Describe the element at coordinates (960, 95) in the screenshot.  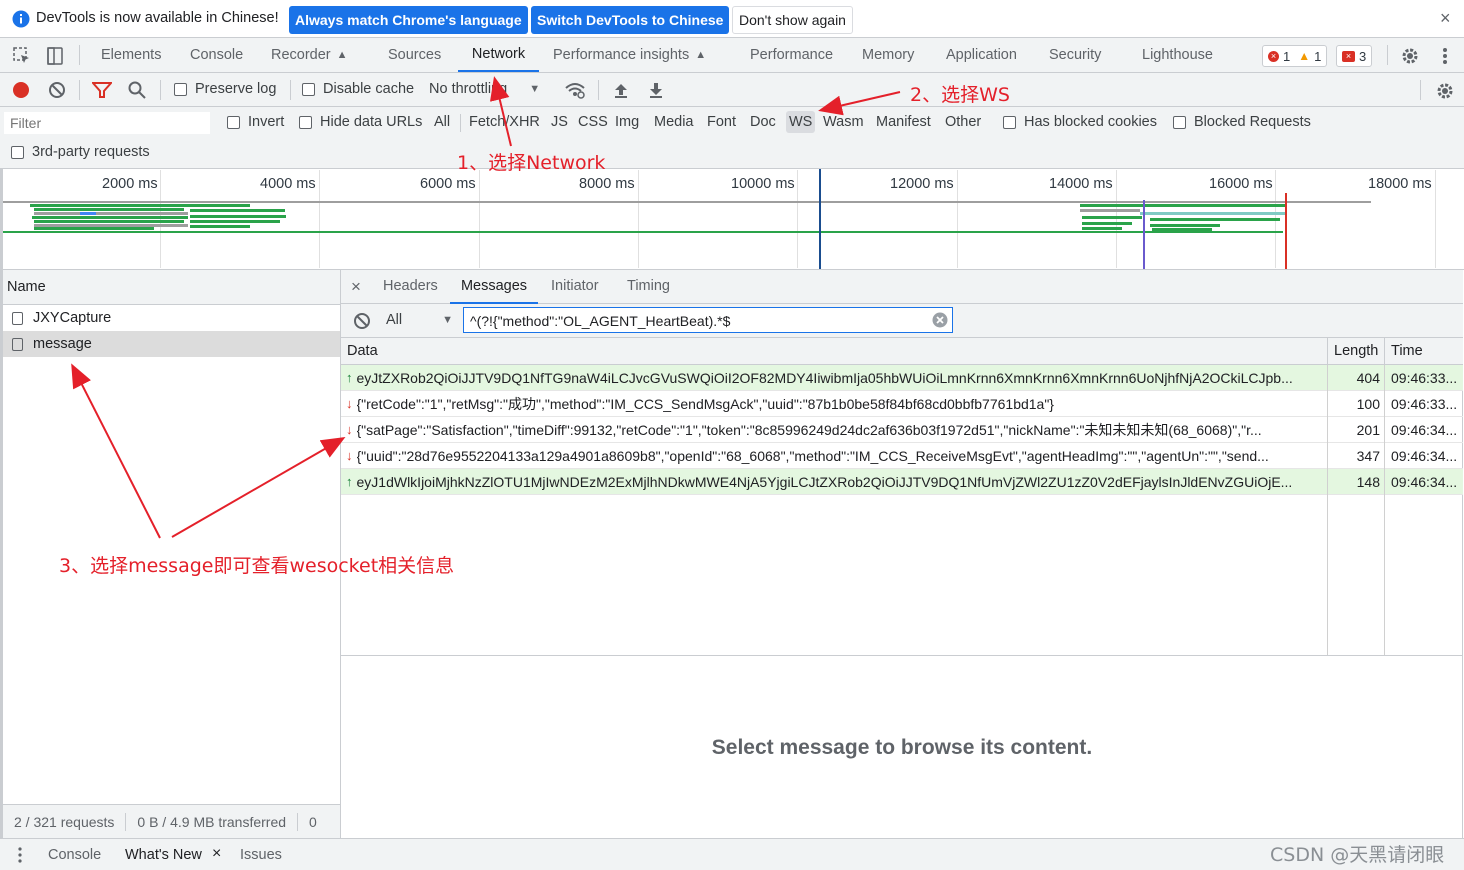
I see `annotation-select-ws: 2、选择WS` at that location.